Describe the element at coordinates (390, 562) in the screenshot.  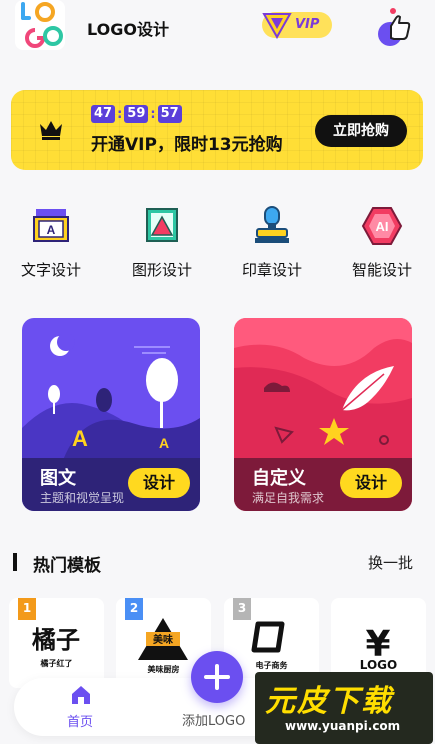
I see `refresh-button: 换一批` at that location.